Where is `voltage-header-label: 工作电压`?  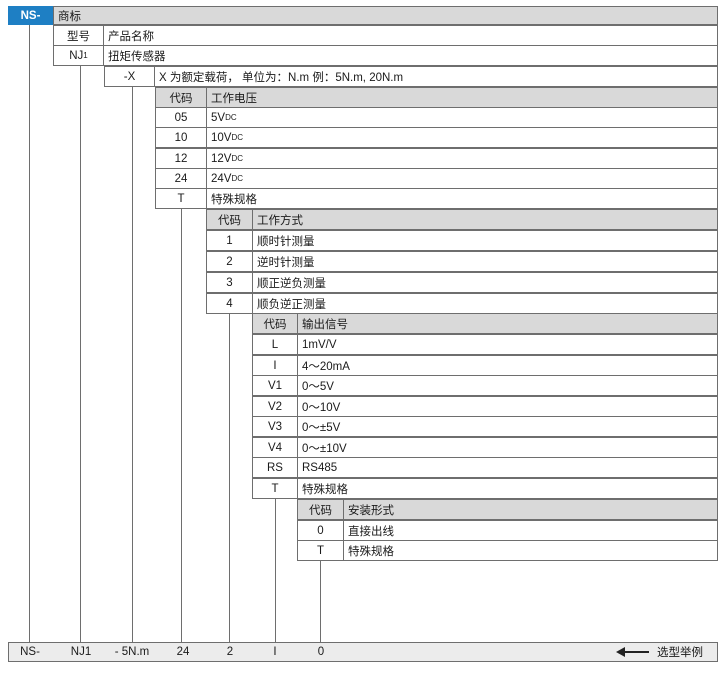 voltage-header-label: 工作电压 is located at coordinates (462, 97).